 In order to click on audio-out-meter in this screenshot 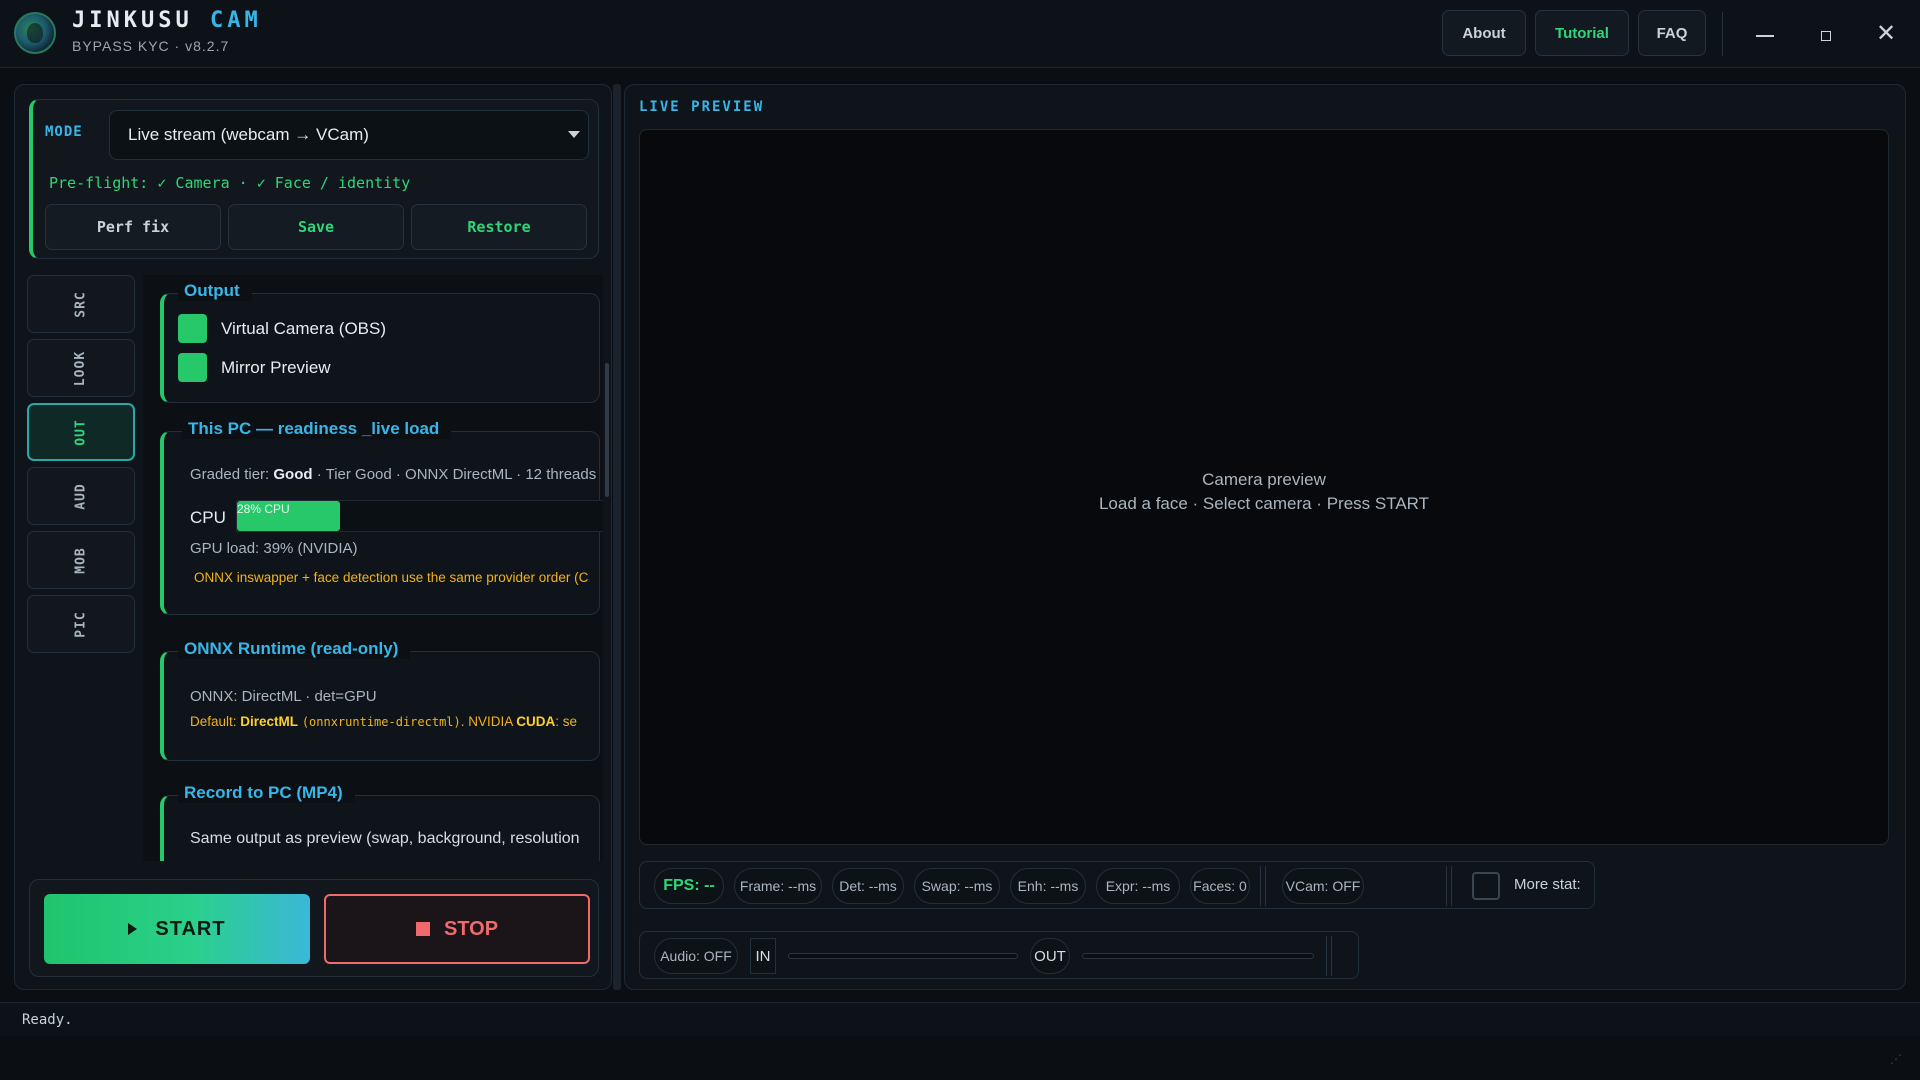, I will do `click(1198, 956)`.